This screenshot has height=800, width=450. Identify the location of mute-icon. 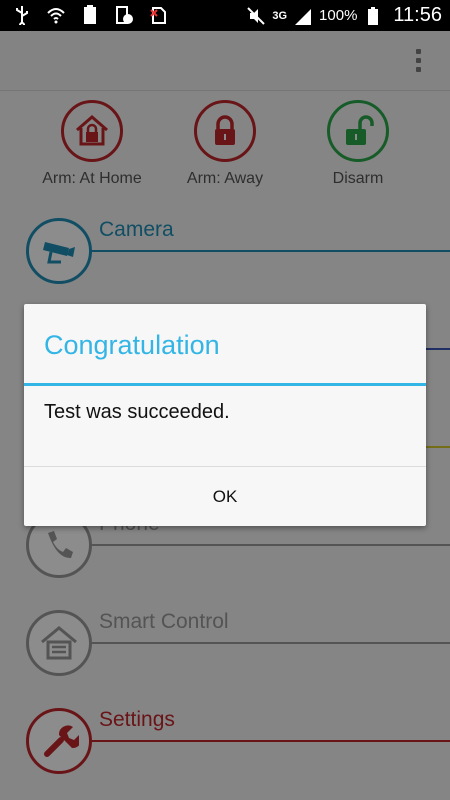
(256, 15).